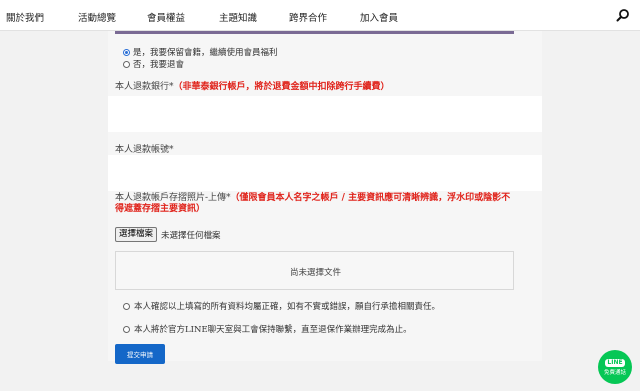 Image resolution: width=640 pixels, height=391 pixels. Describe the element at coordinates (126, 306) in the screenshot. I see `confirm-accuracy-radio` at that location.